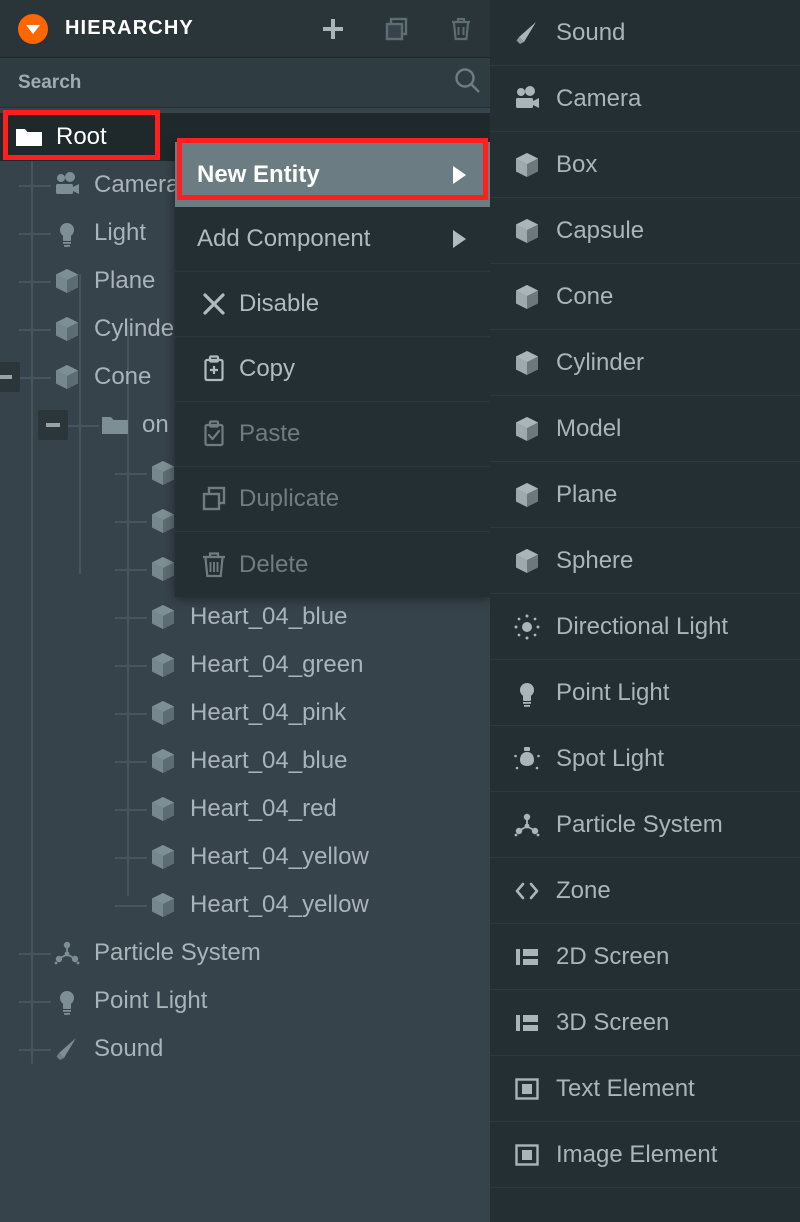 This screenshot has height=1222, width=800. Describe the element at coordinates (613, 1022) in the screenshot. I see `submenu-item-label: 3D Screen` at that location.